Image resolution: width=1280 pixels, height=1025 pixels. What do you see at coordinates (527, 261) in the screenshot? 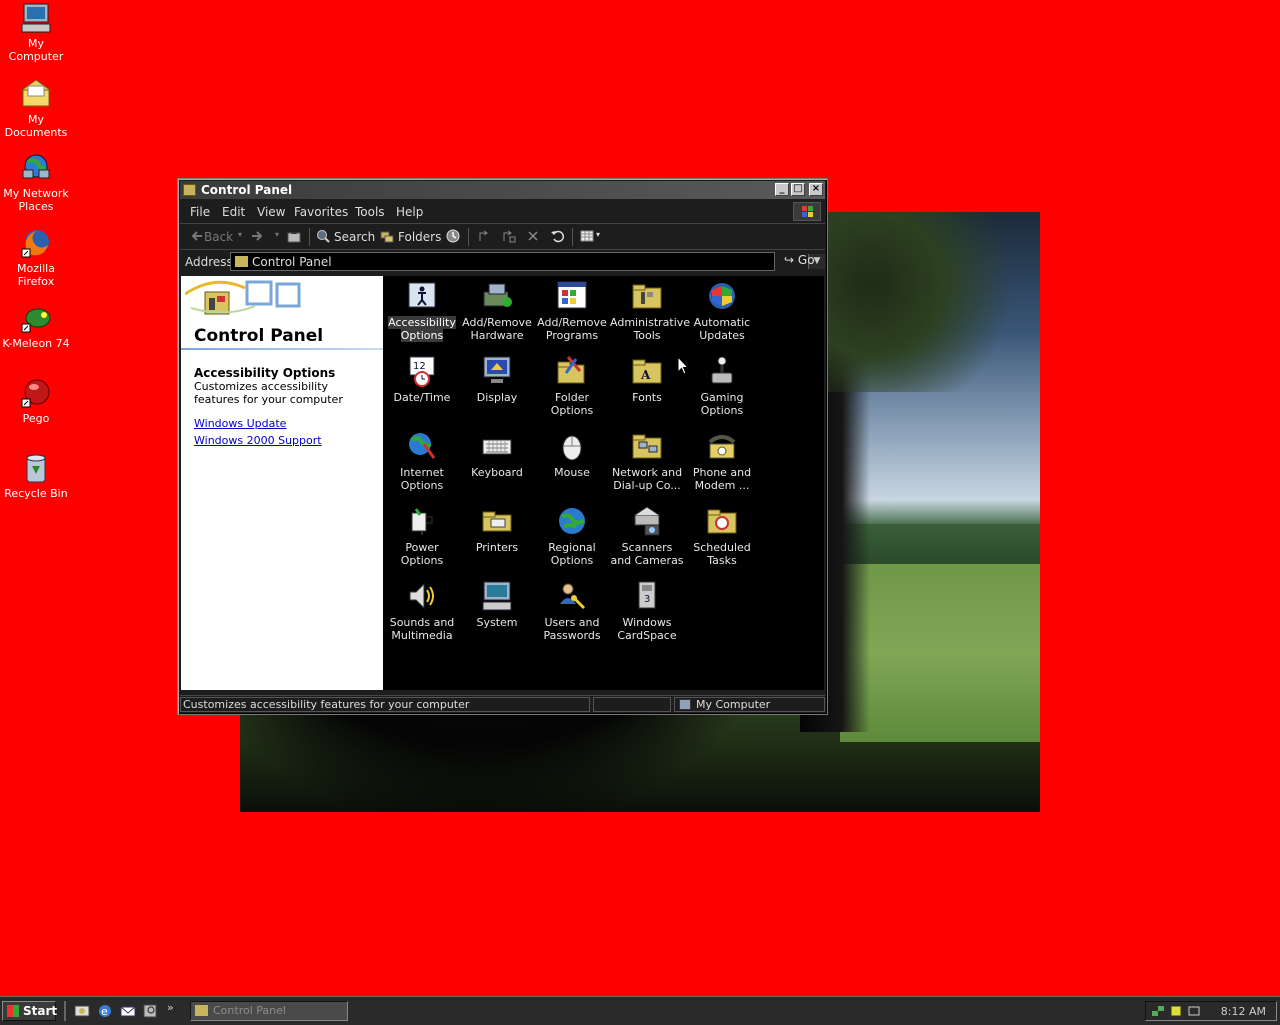
I see `address-input: Control Panel ▼` at bounding box center [527, 261].